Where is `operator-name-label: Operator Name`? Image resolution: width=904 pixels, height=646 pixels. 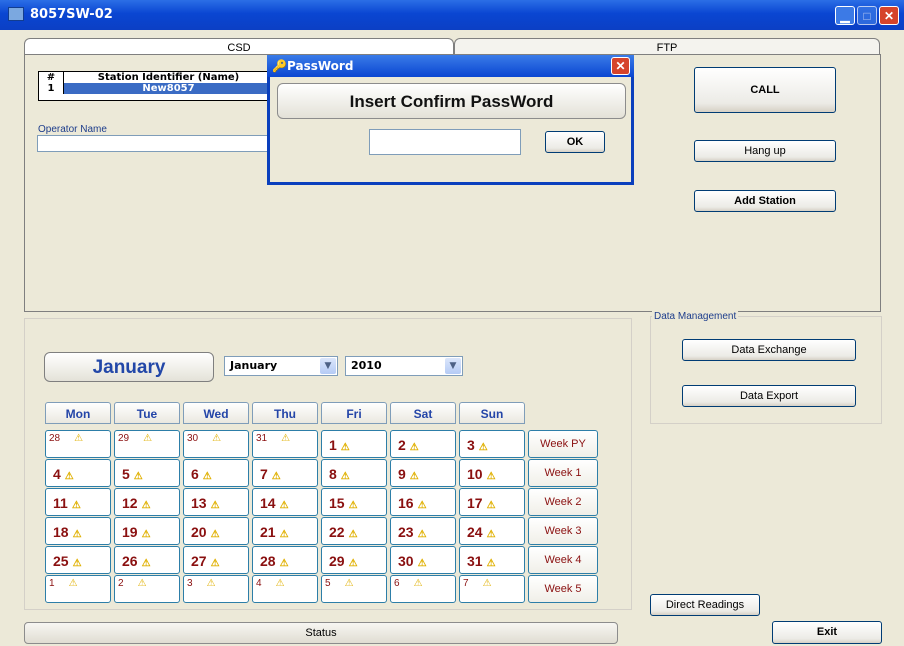
operator-name-label: Operator Name is located at coordinates (72, 129).